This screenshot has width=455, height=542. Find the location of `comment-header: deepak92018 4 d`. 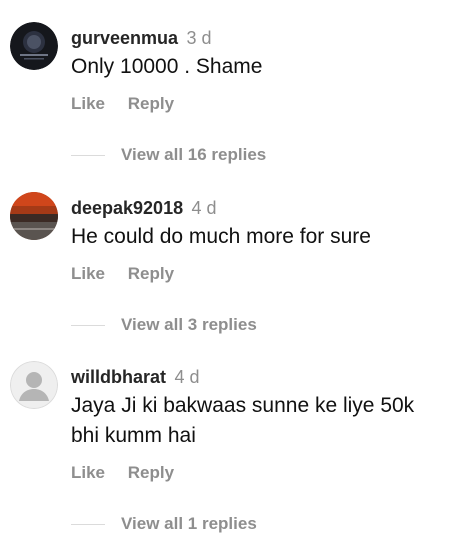

comment-header: deepak92018 4 d is located at coordinates (144, 209).